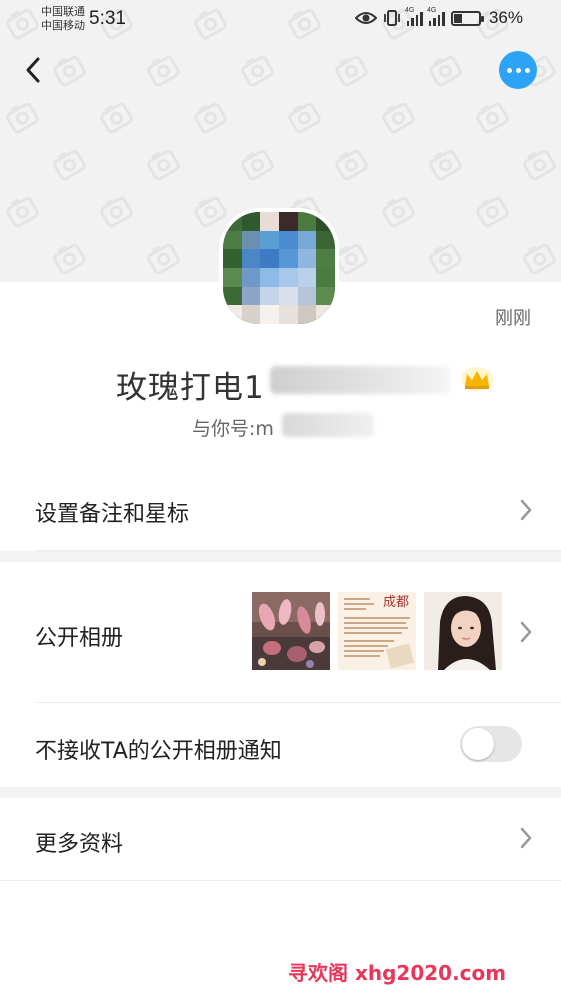 This screenshot has height=1000, width=561. Describe the element at coordinates (397, 973) in the screenshot. I see `watermark-text: 寻欢阁 xhg2020.com` at that location.